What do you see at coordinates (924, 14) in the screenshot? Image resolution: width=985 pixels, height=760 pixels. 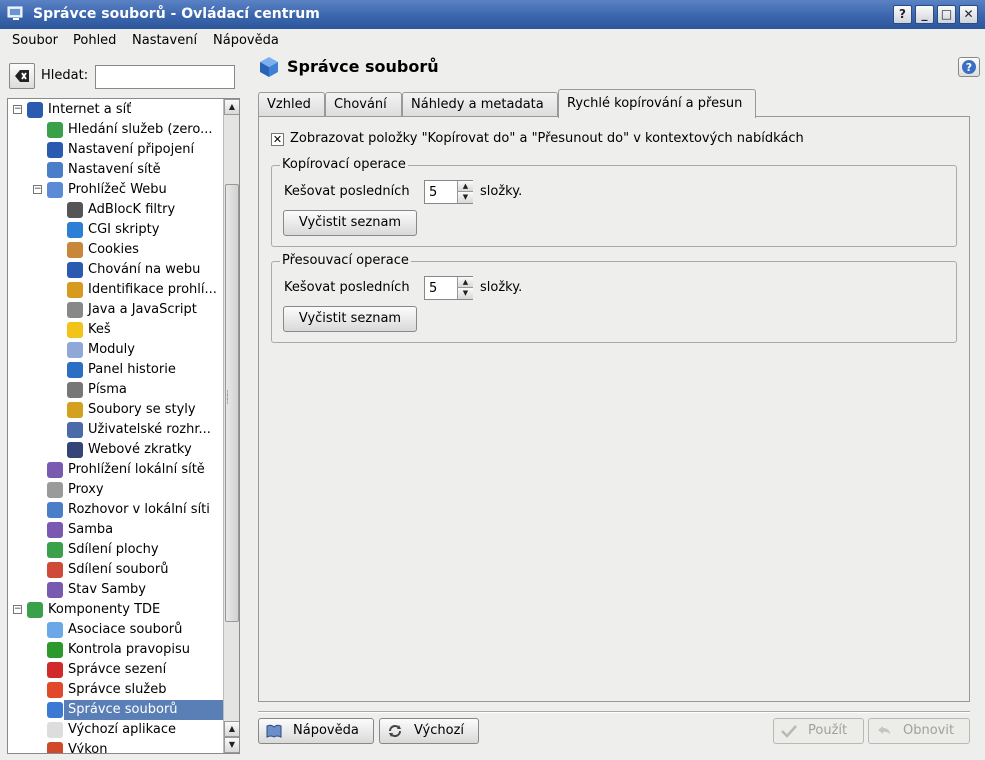 I see `minimize-button: _` at bounding box center [924, 14].